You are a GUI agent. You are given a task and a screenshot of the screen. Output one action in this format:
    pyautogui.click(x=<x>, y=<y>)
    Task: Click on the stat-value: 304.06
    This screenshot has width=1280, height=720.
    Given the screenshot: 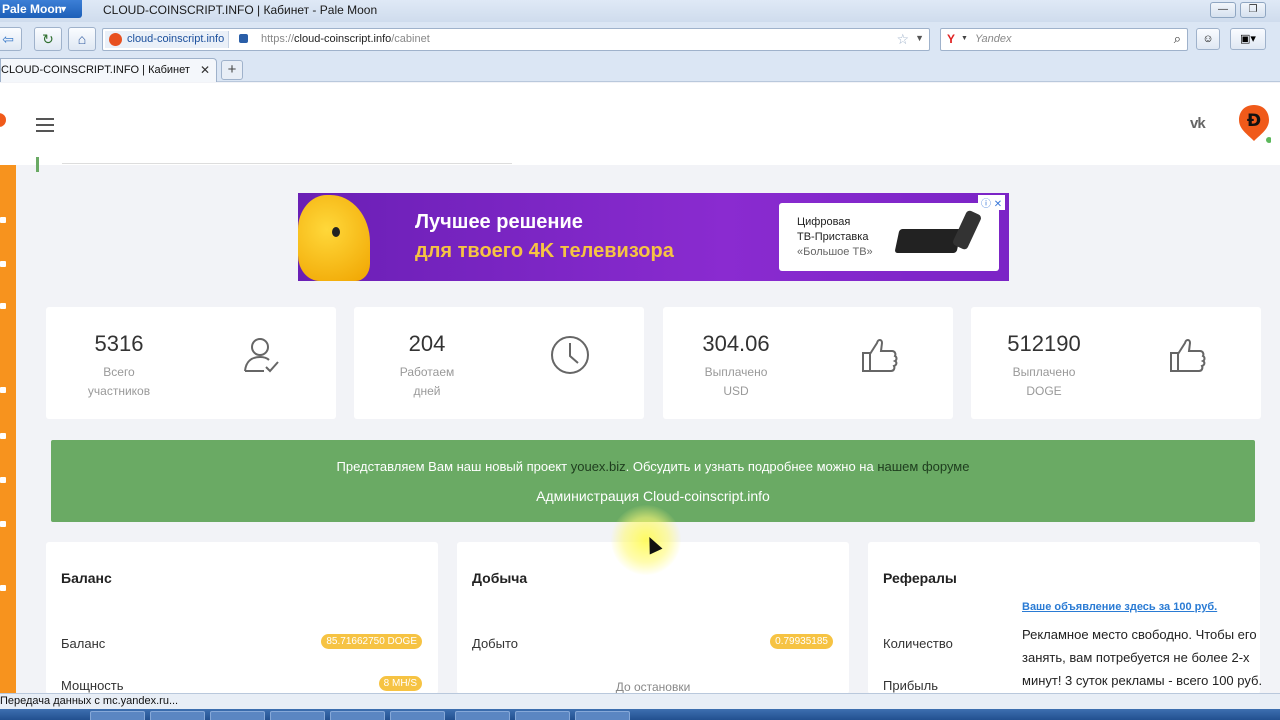 What is the action you would take?
    pyautogui.click(x=736, y=343)
    